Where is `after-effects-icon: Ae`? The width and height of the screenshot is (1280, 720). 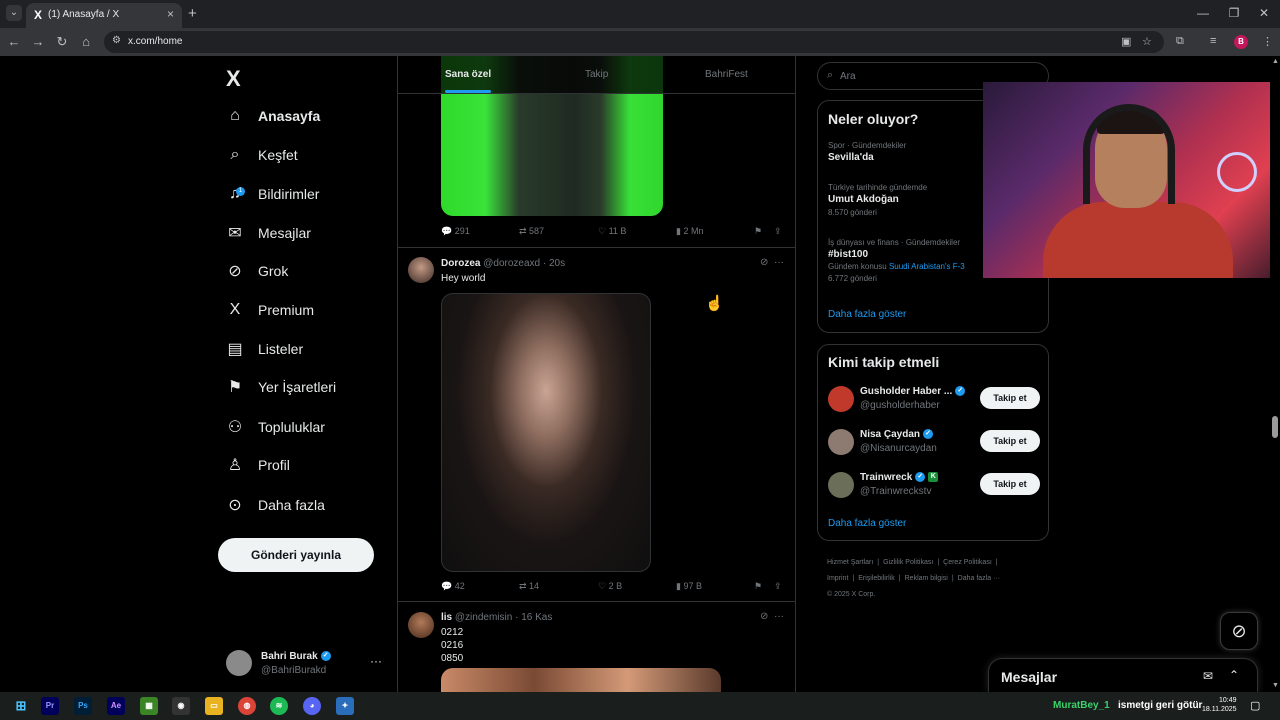
after-effects-icon: Ae is located at coordinates (116, 706).